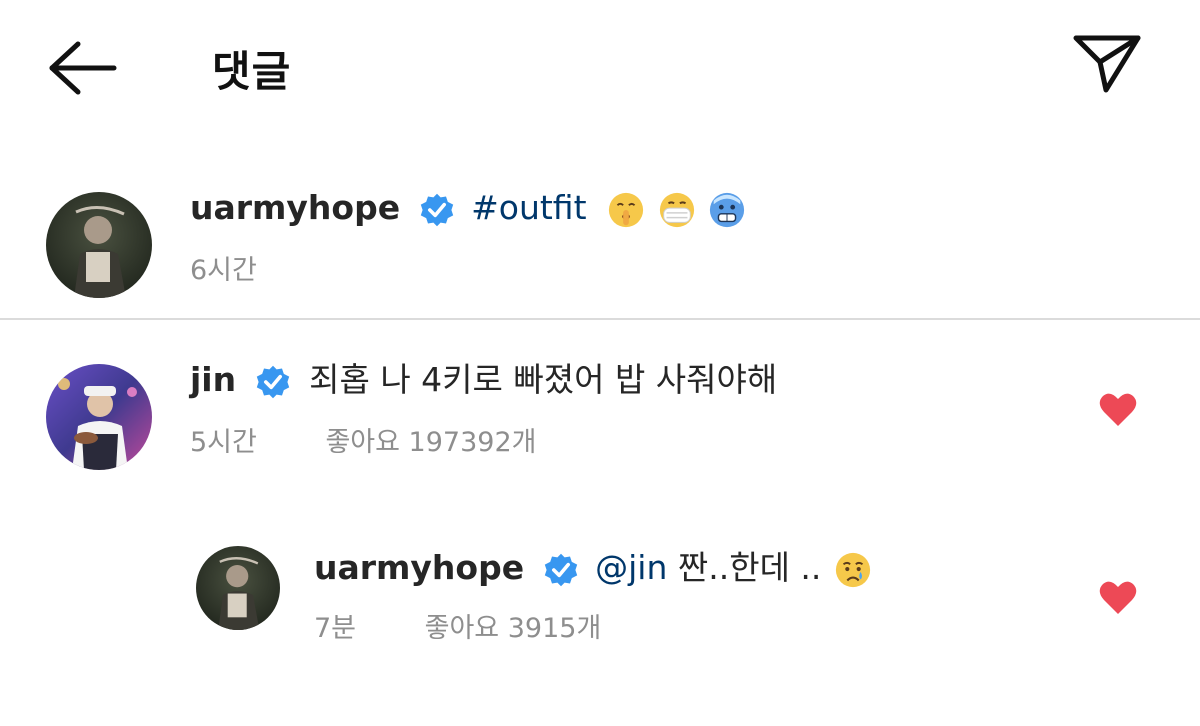  I want to click on reply-line: uarmyhope @jin 짠..한데 .., so click(593, 568).